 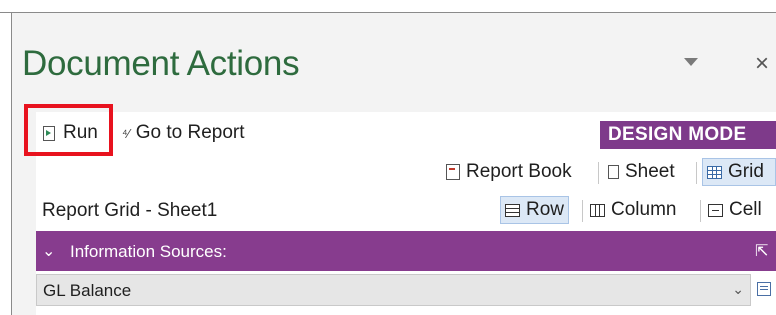 I want to click on information-source-row: GL Balance ⌄, so click(x=406, y=290).